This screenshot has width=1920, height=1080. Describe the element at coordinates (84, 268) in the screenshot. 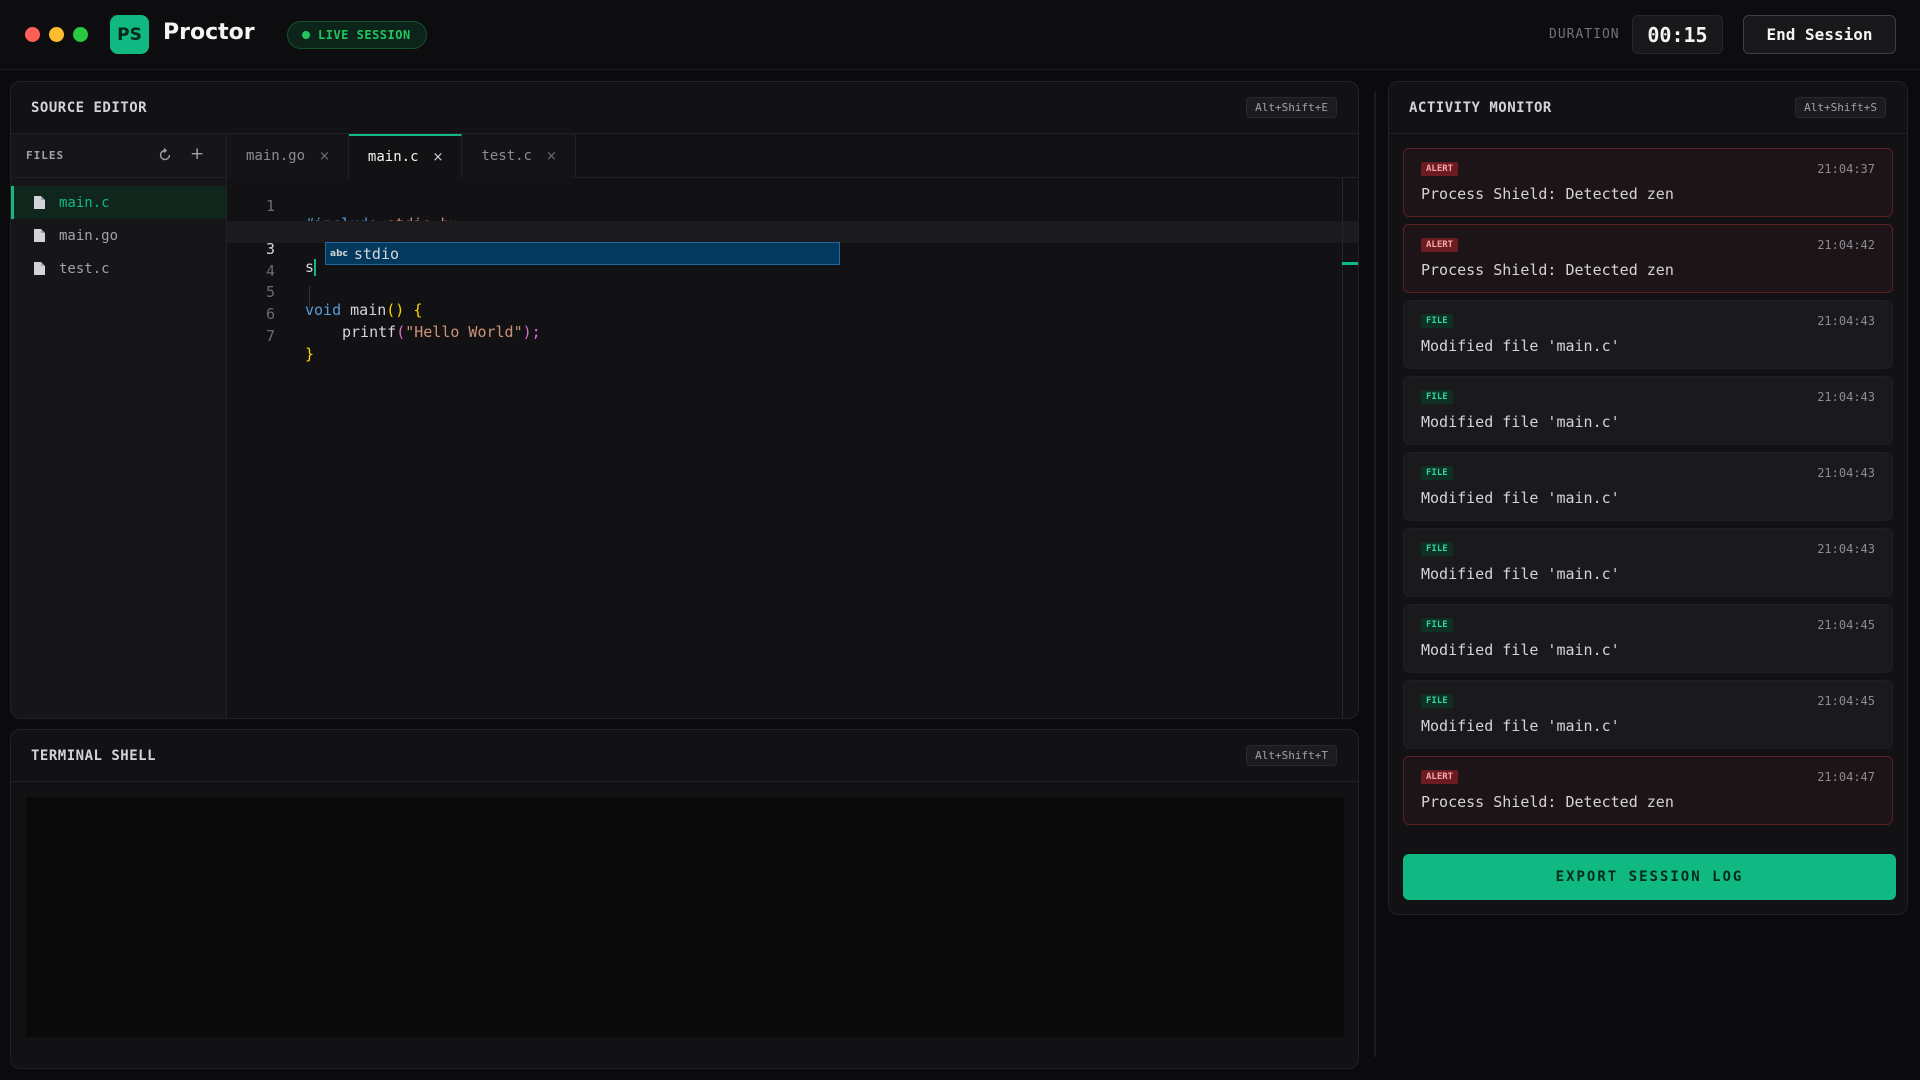

I see `file-name: test.c` at that location.